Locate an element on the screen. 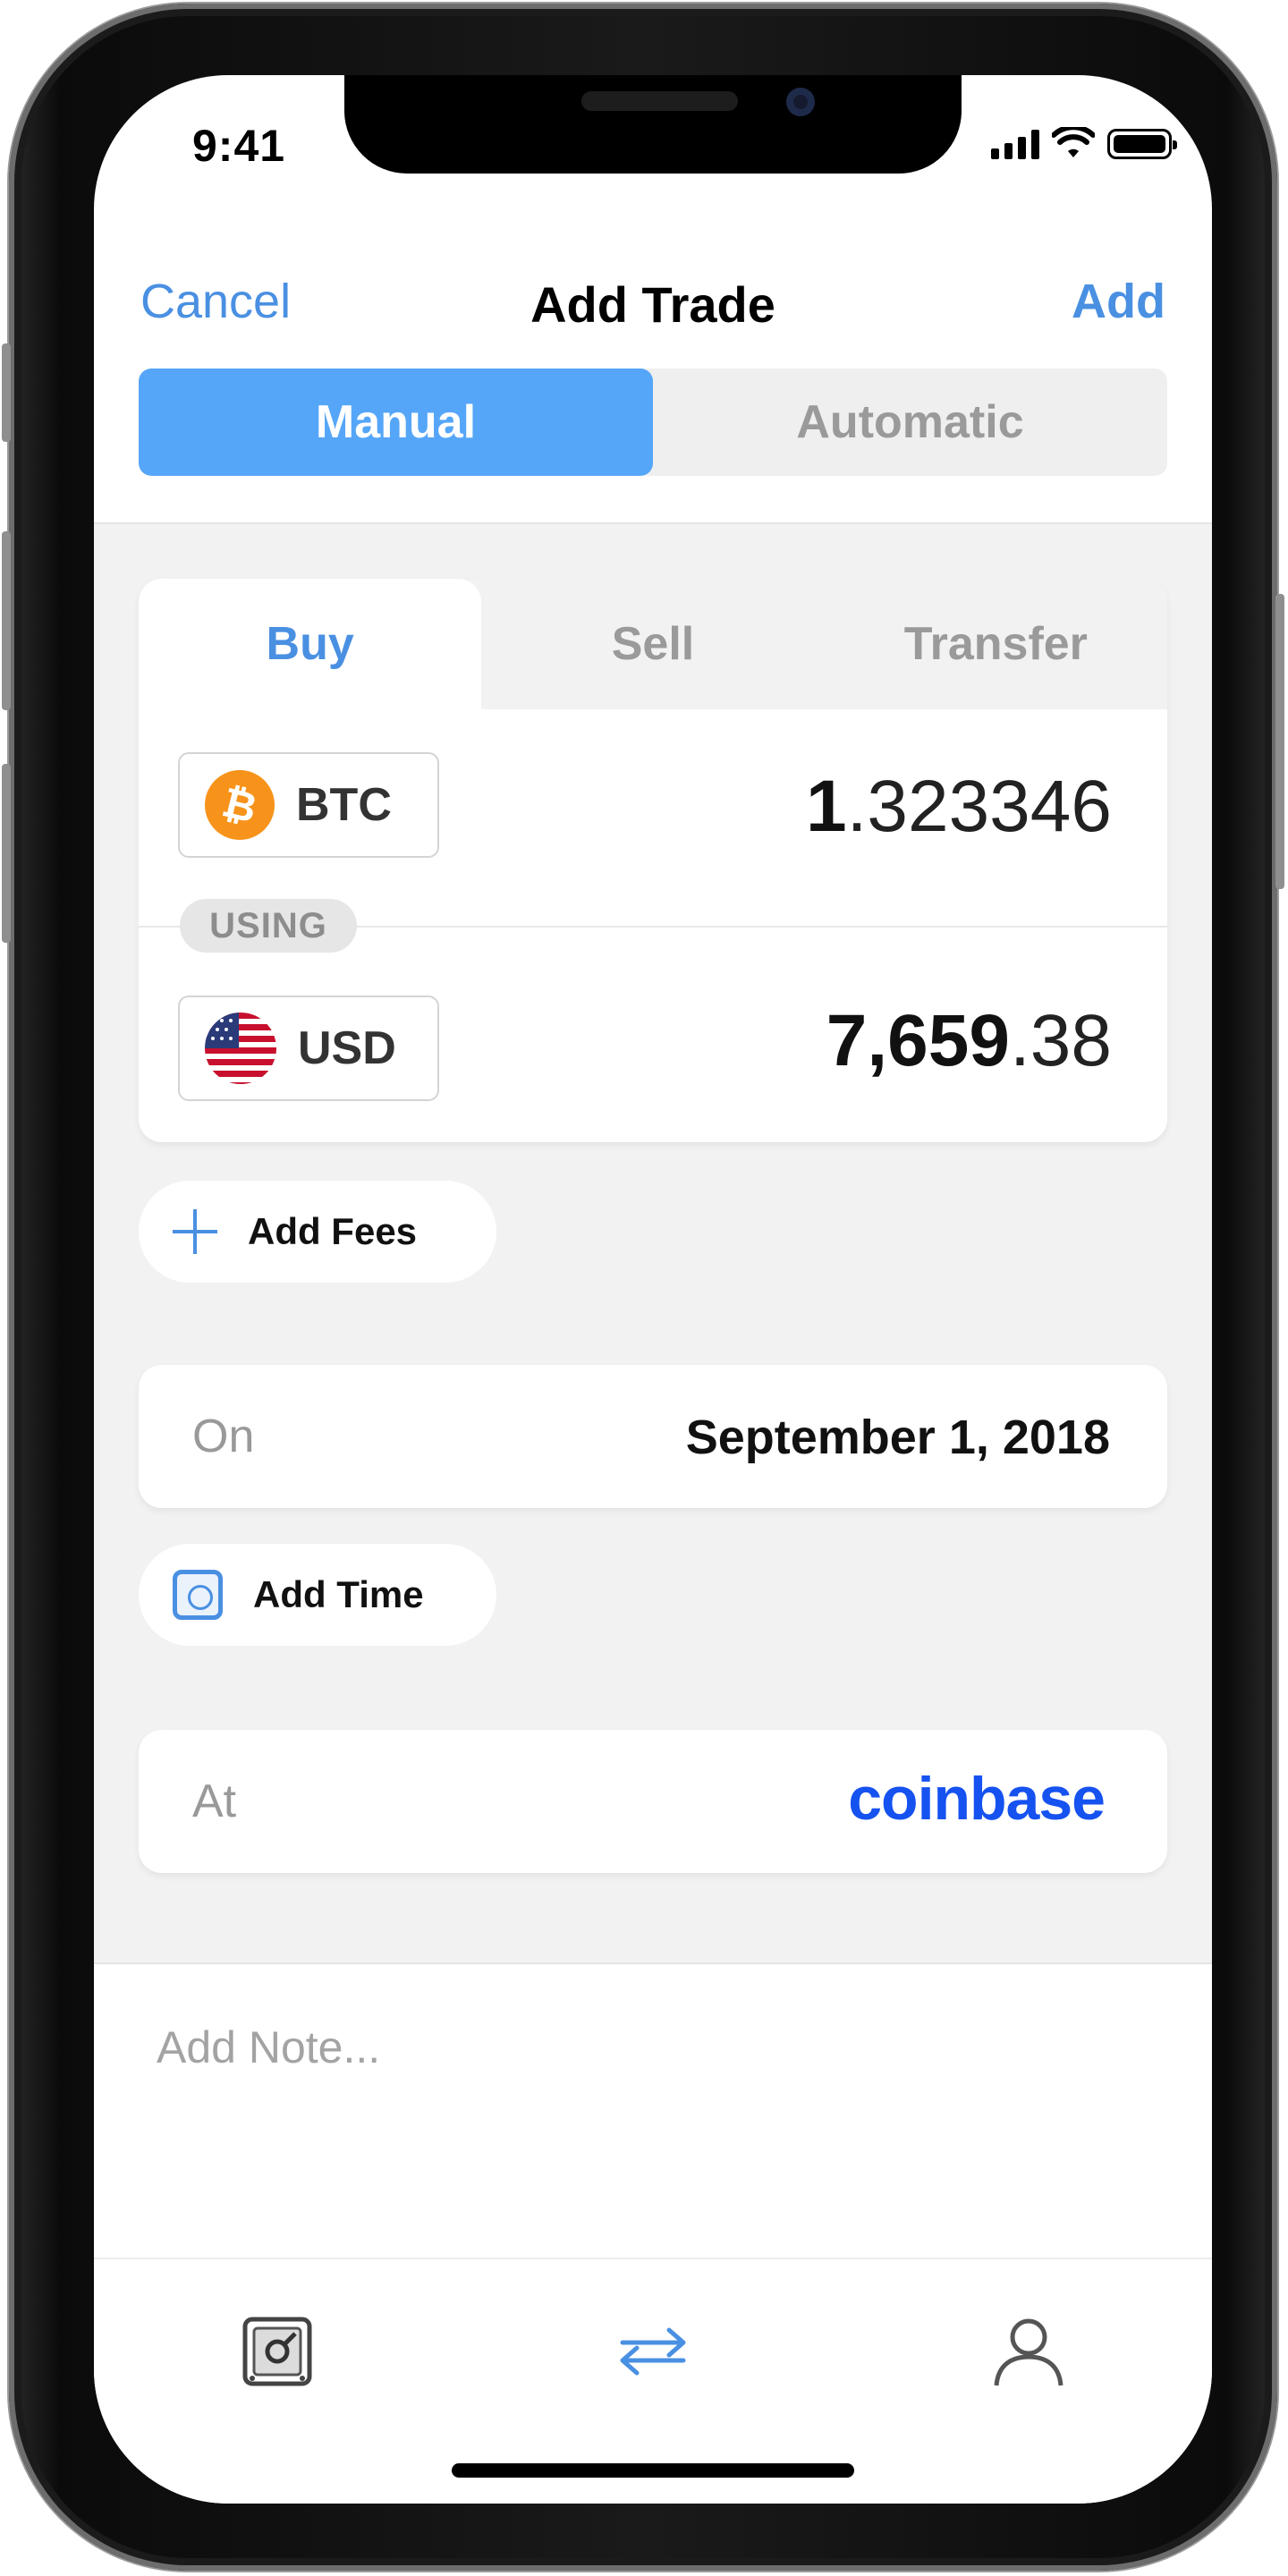  date-value: September 1, 2018 is located at coordinates (897, 1437).